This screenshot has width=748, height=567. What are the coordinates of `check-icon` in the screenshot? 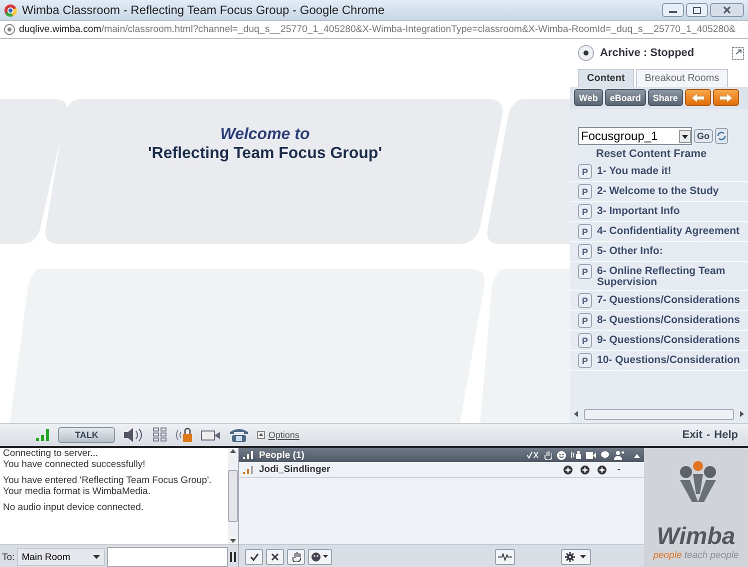 It's located at (254, 557).